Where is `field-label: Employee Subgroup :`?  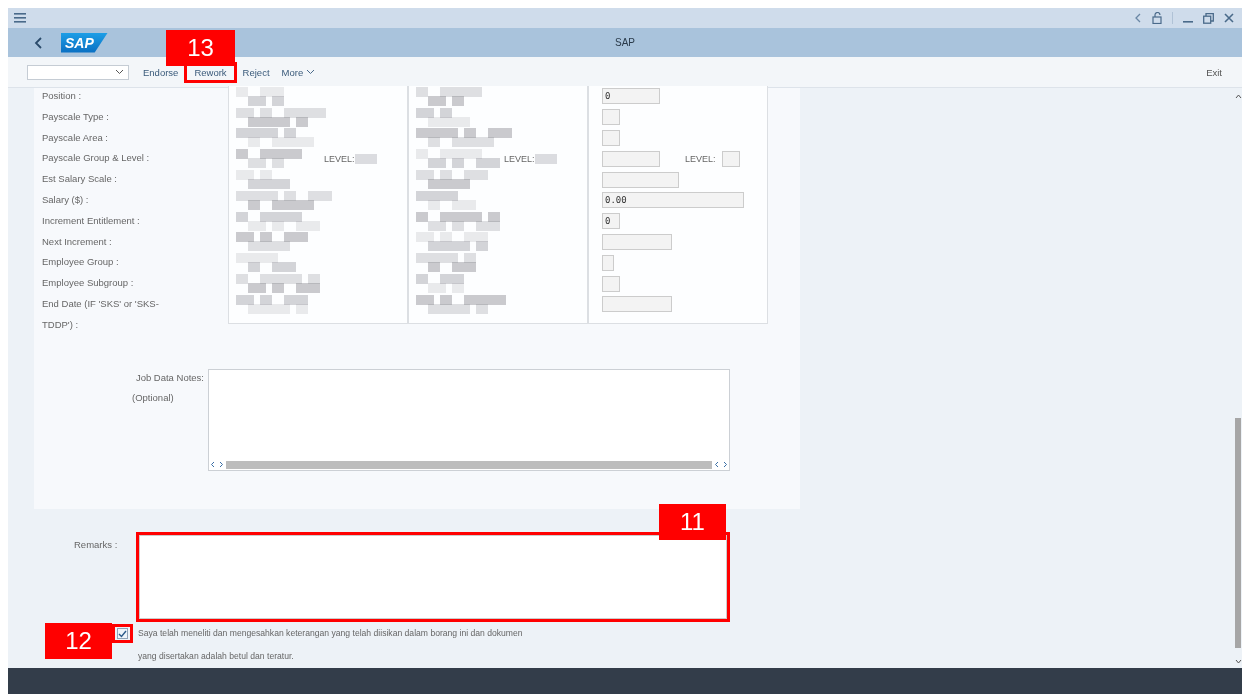
field-label: Employee Subgroup : is located at coordinates (88, 283).